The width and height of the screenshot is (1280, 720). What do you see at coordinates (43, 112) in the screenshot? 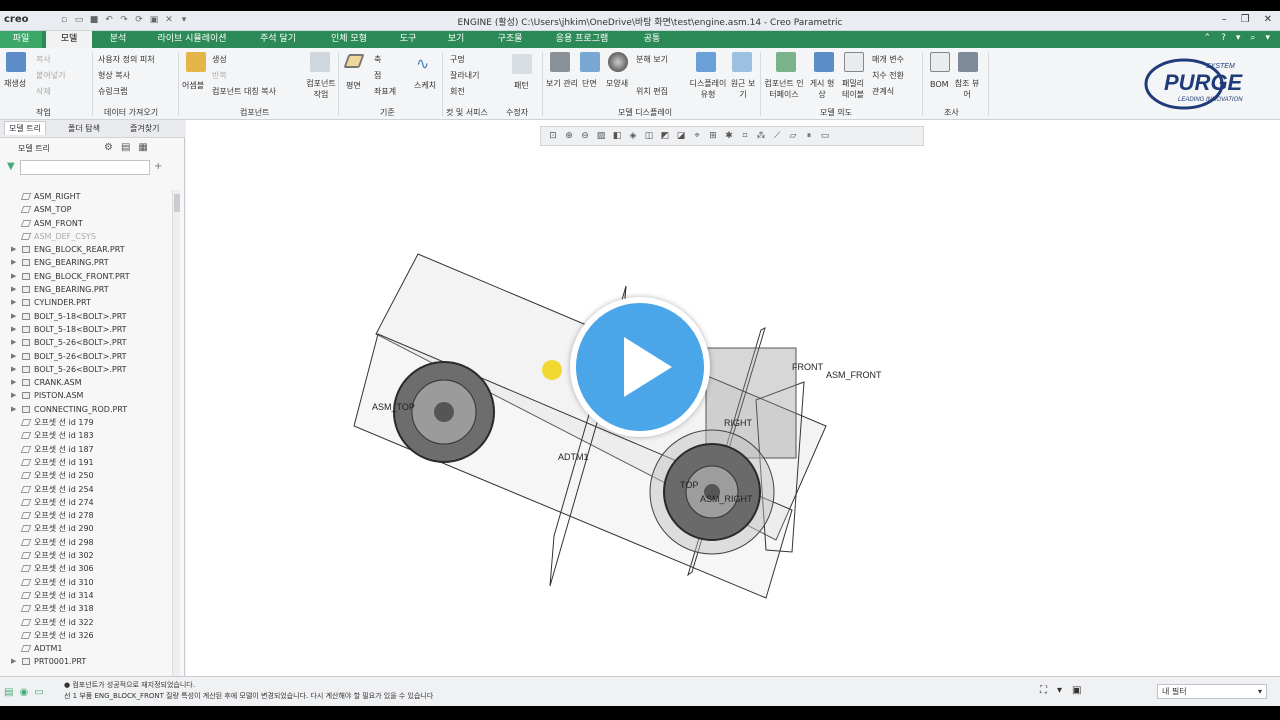
I see `group-operations: 작업` at bounding box center [43, 112].